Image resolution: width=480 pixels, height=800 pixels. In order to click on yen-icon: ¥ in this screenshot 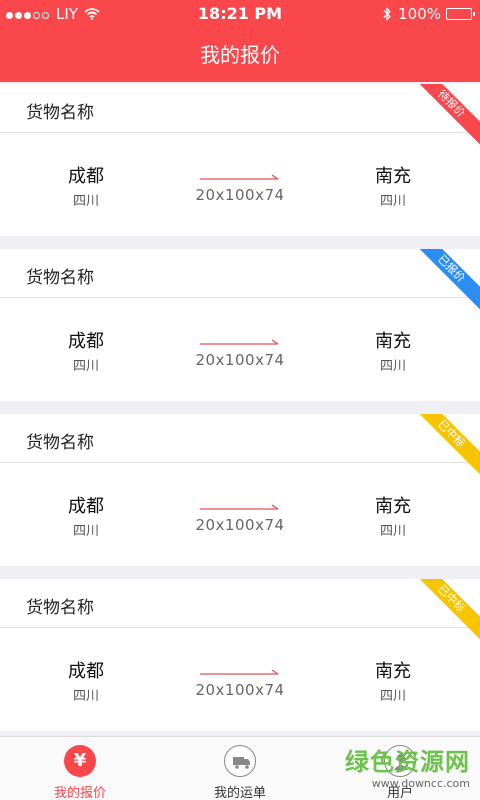, I will do `click(80, 761)`.